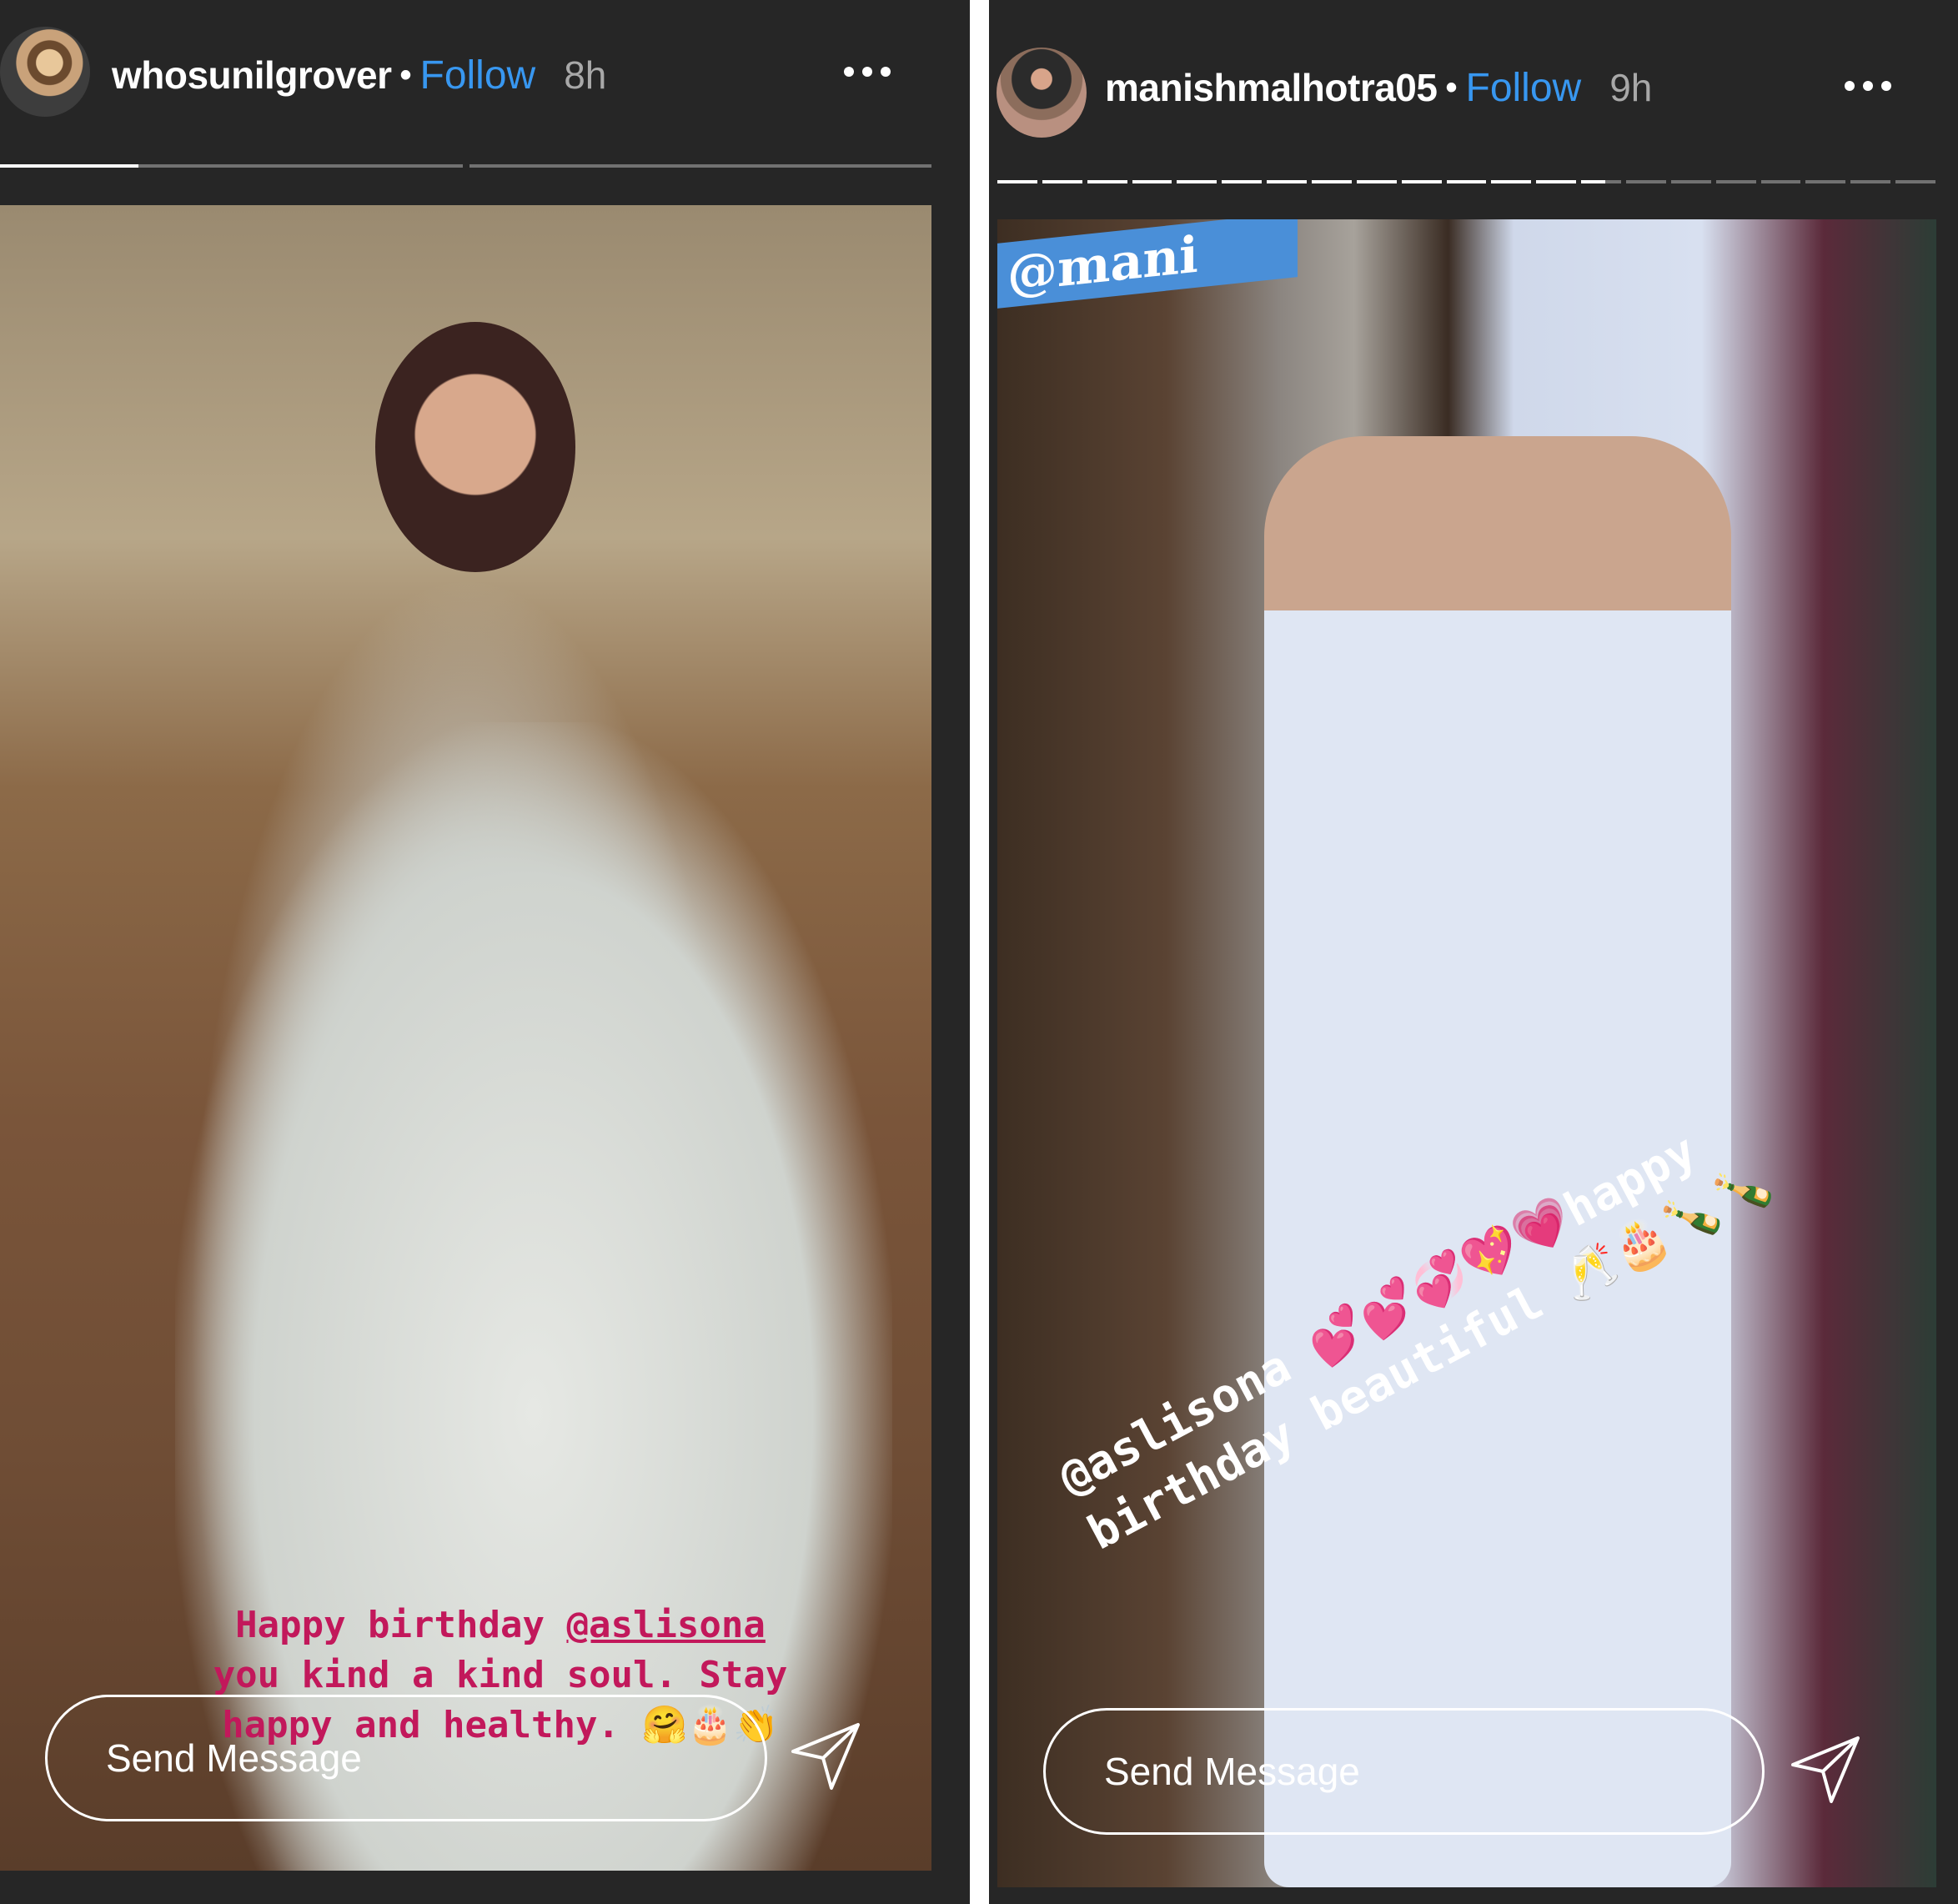  I want to click on mention-link: @aslisona, so click(666, 1625).